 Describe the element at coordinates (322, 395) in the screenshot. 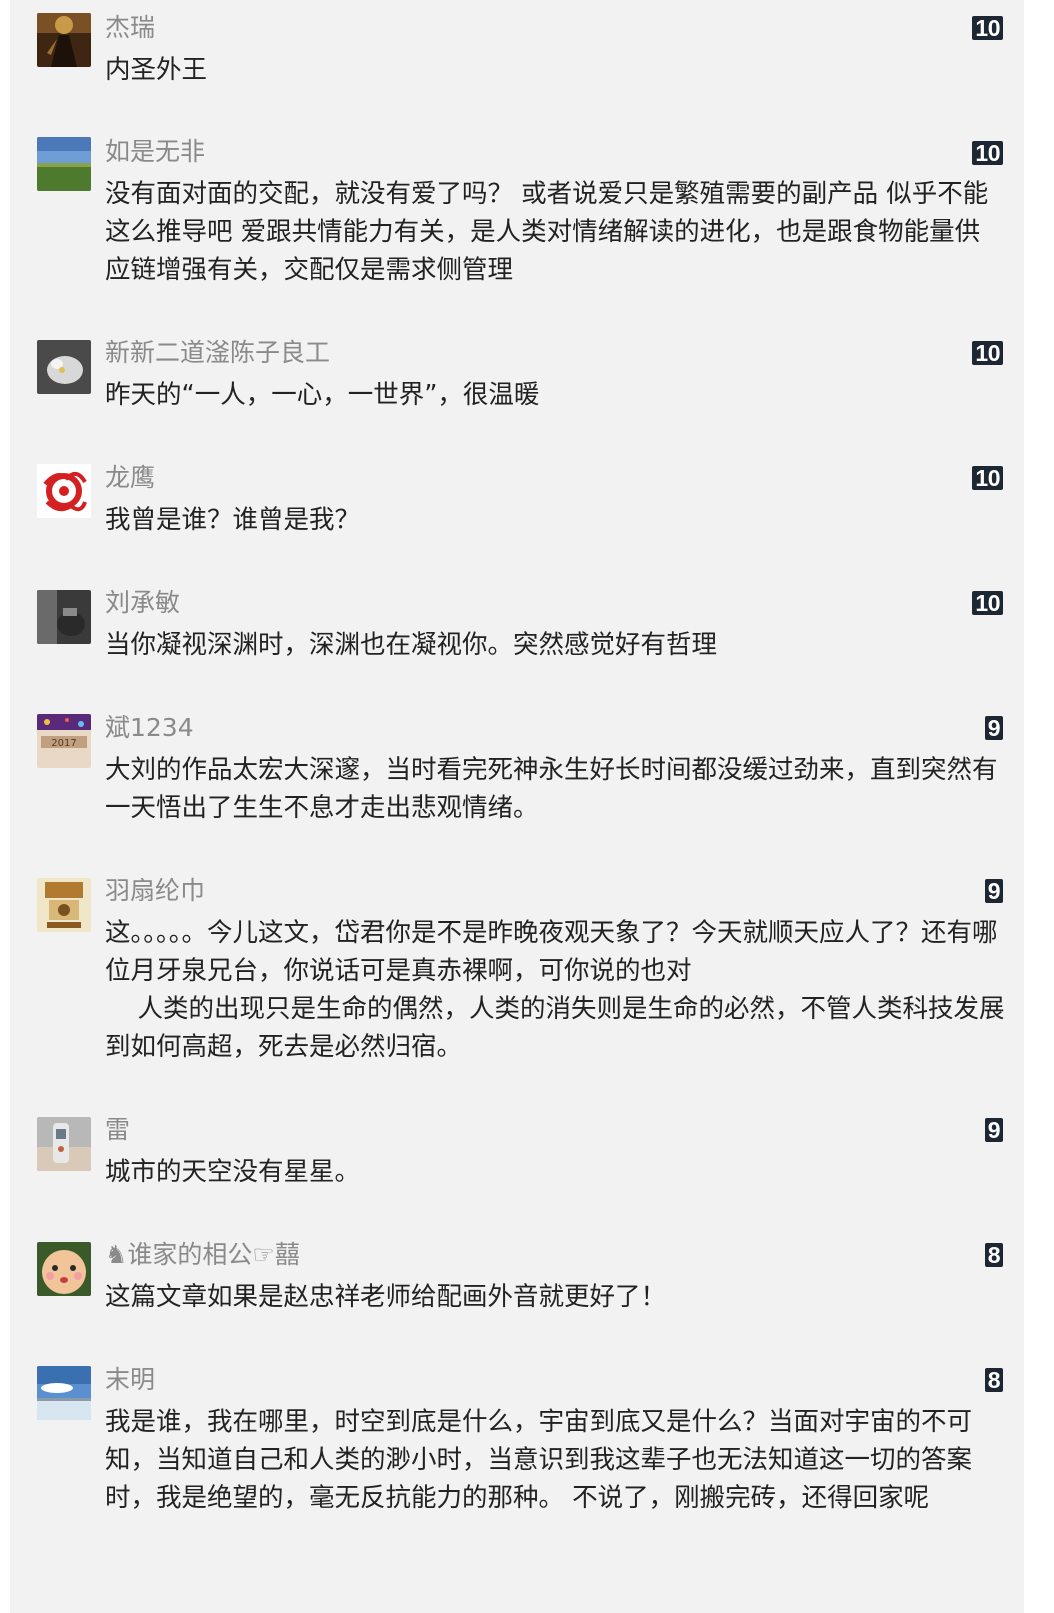

I see `comment-text: 昨天的“一人，一心，一世界”，很温暖` at that location.